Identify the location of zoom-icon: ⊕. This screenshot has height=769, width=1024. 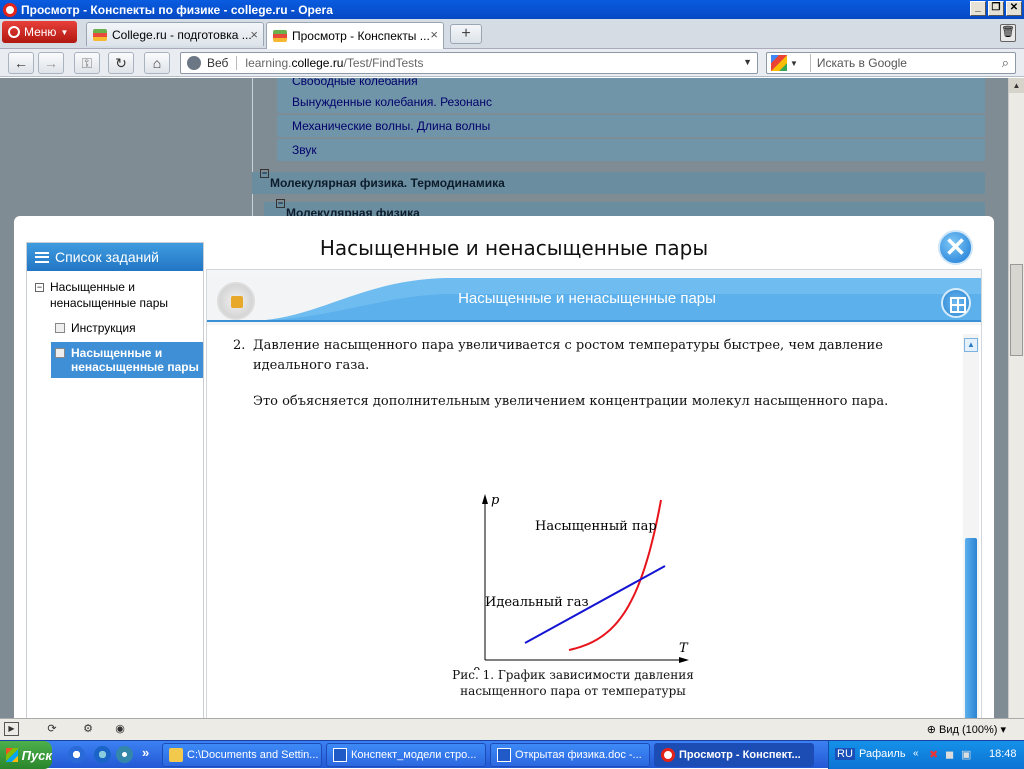
(932, 730).